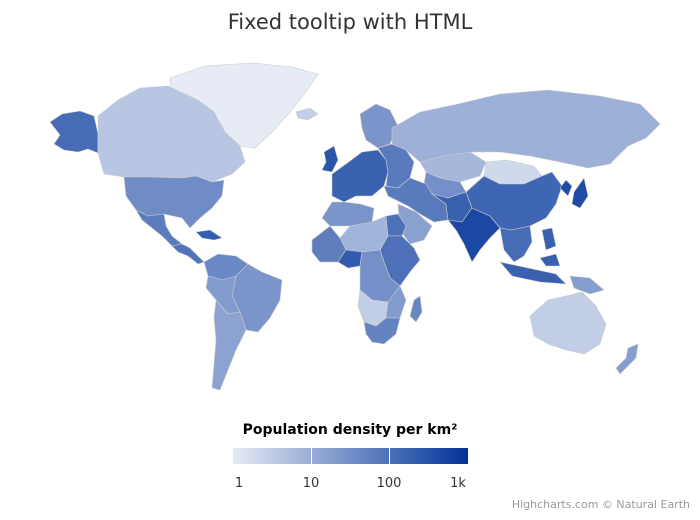 The height and width of the screenshot is (520, 700). I want to click on region-papua-new-guinea, so click(587, 285).